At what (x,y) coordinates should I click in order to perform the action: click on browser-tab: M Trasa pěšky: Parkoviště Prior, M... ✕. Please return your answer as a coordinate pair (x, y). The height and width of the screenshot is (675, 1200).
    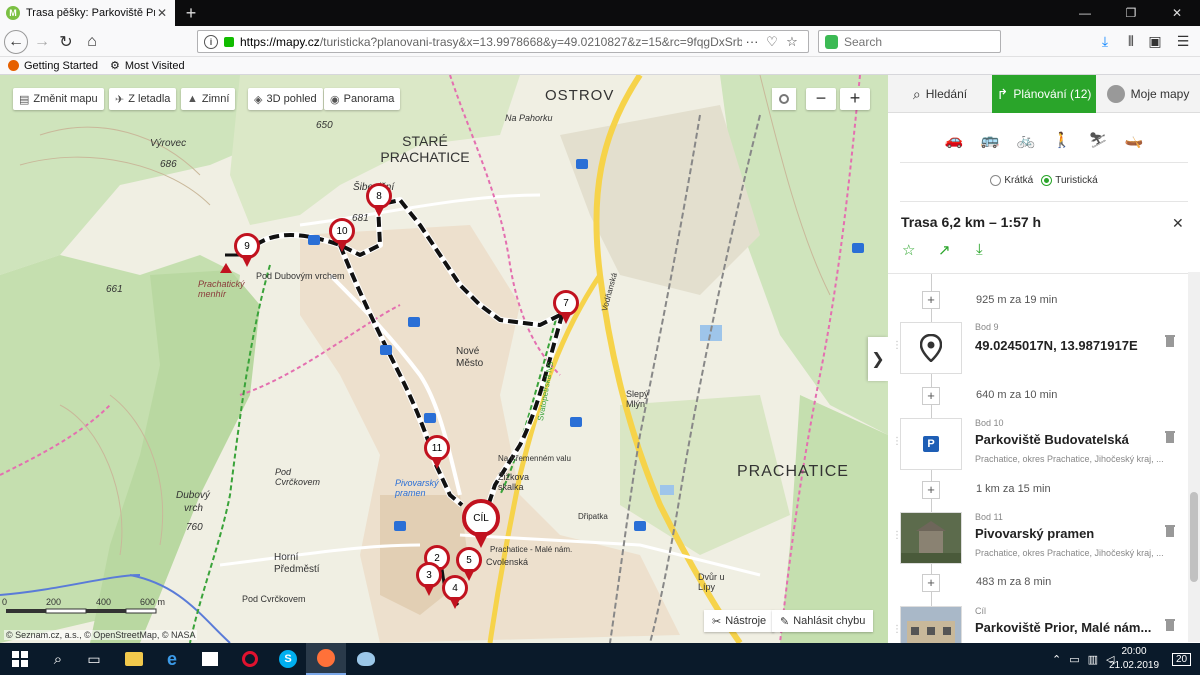
    Looking at the image, I should click on (87, 13).